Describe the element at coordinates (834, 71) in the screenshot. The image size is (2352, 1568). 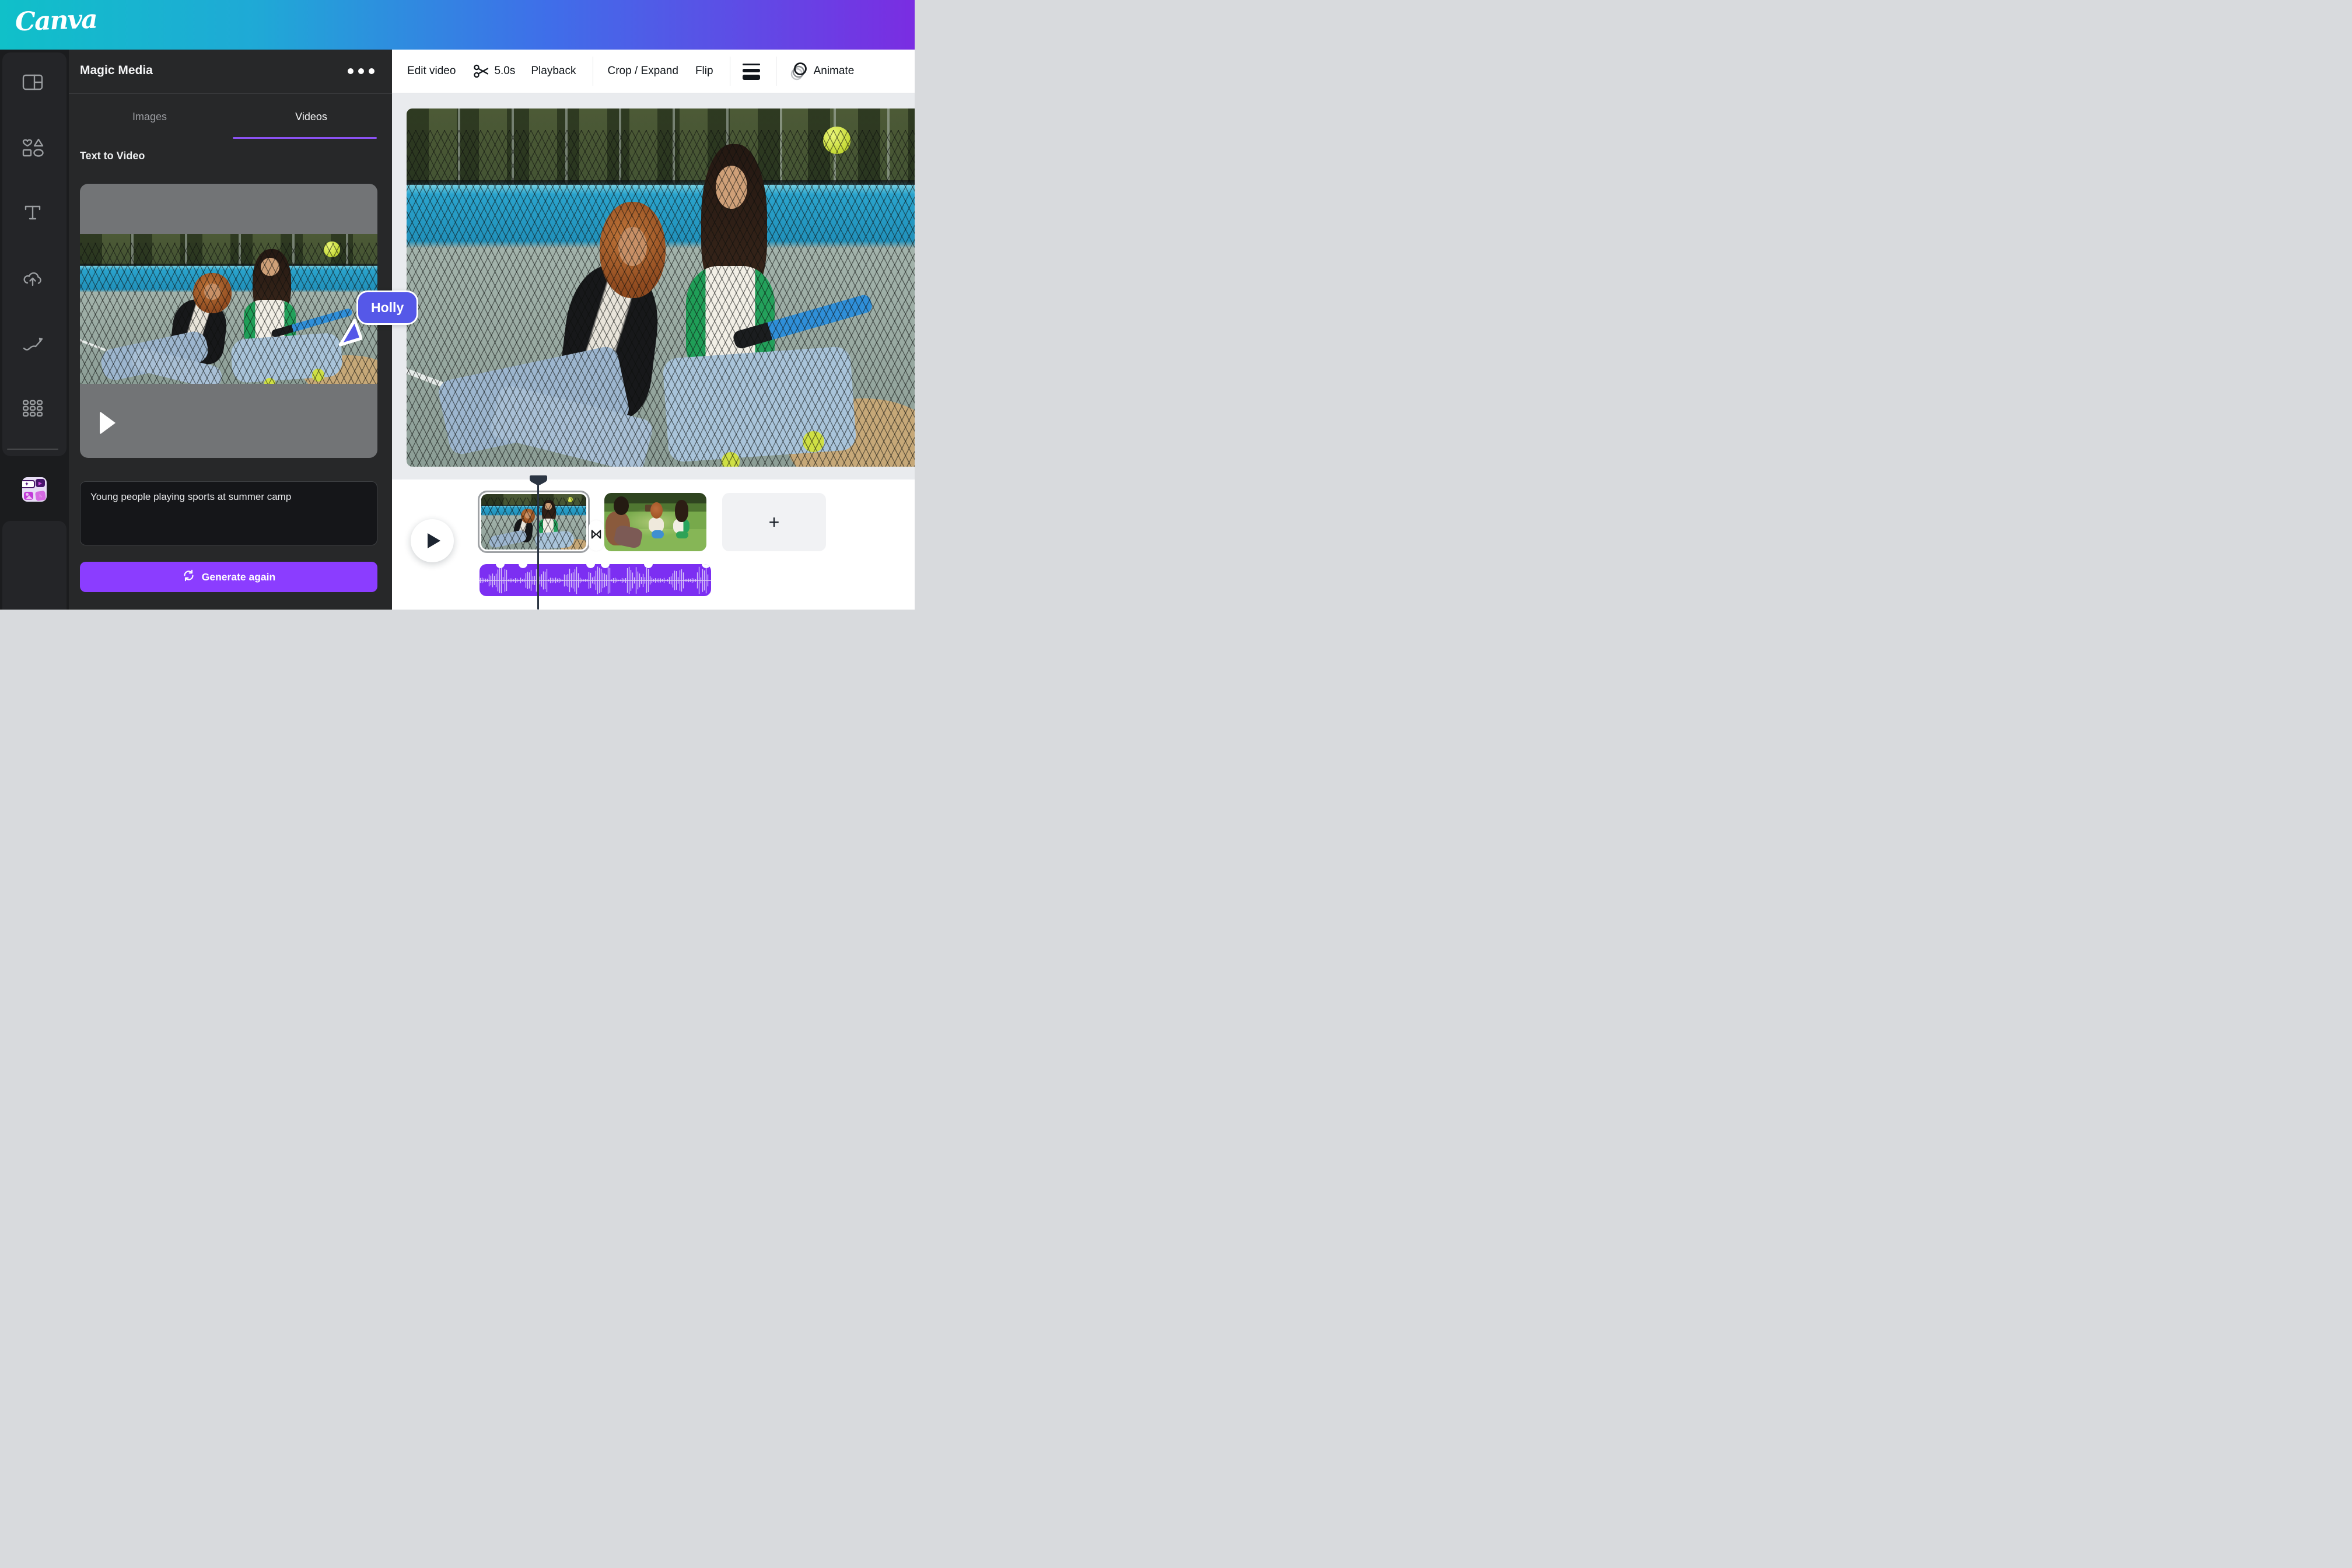
I see `animate-label: Animate` at that location.